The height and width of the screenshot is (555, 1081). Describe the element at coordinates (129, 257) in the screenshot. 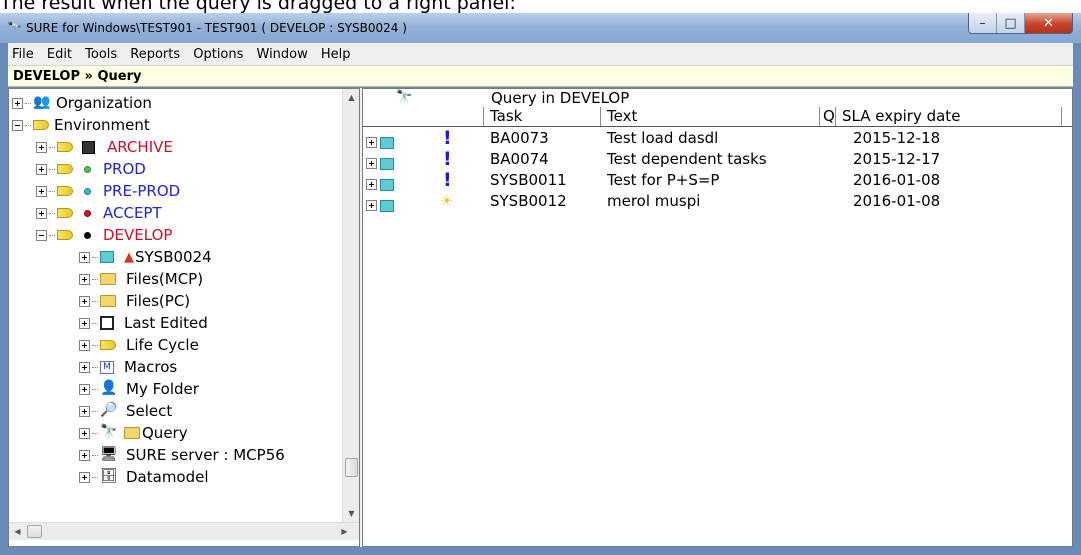

I see `warning-icon: ▲` at that location.